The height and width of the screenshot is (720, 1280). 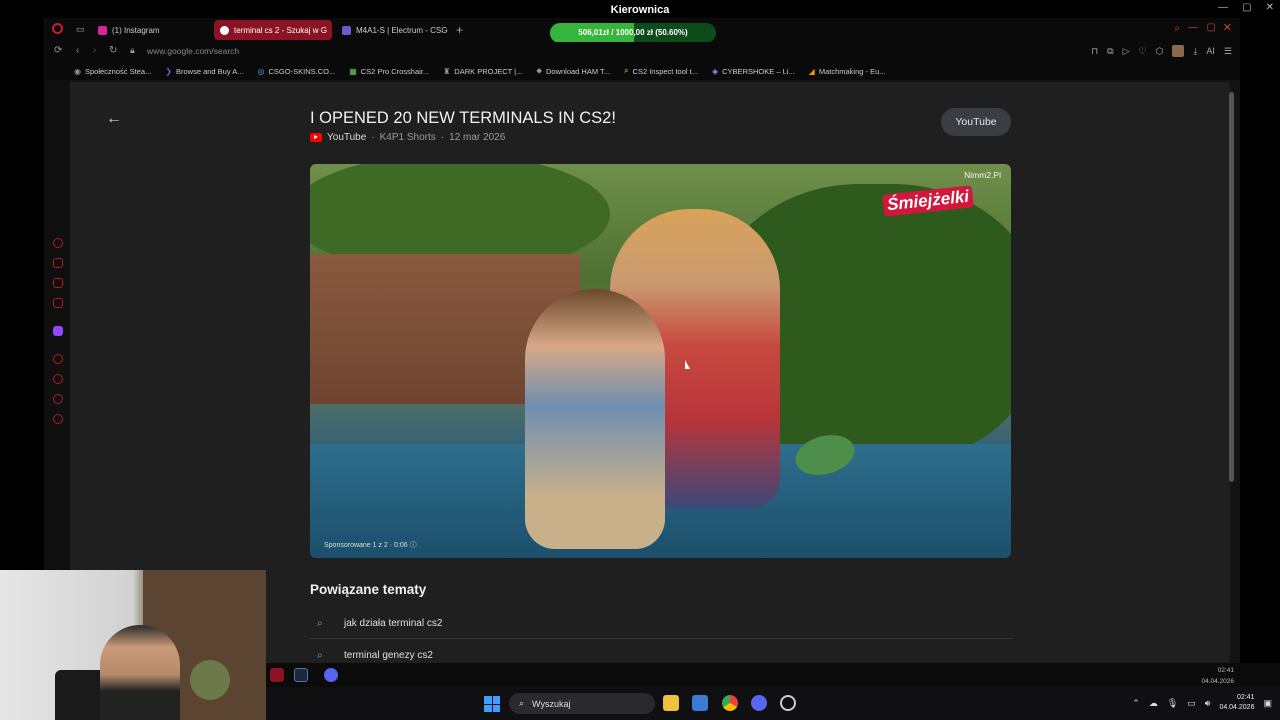 I want to click on ai-button: AI, so click(x=1210, y=51).